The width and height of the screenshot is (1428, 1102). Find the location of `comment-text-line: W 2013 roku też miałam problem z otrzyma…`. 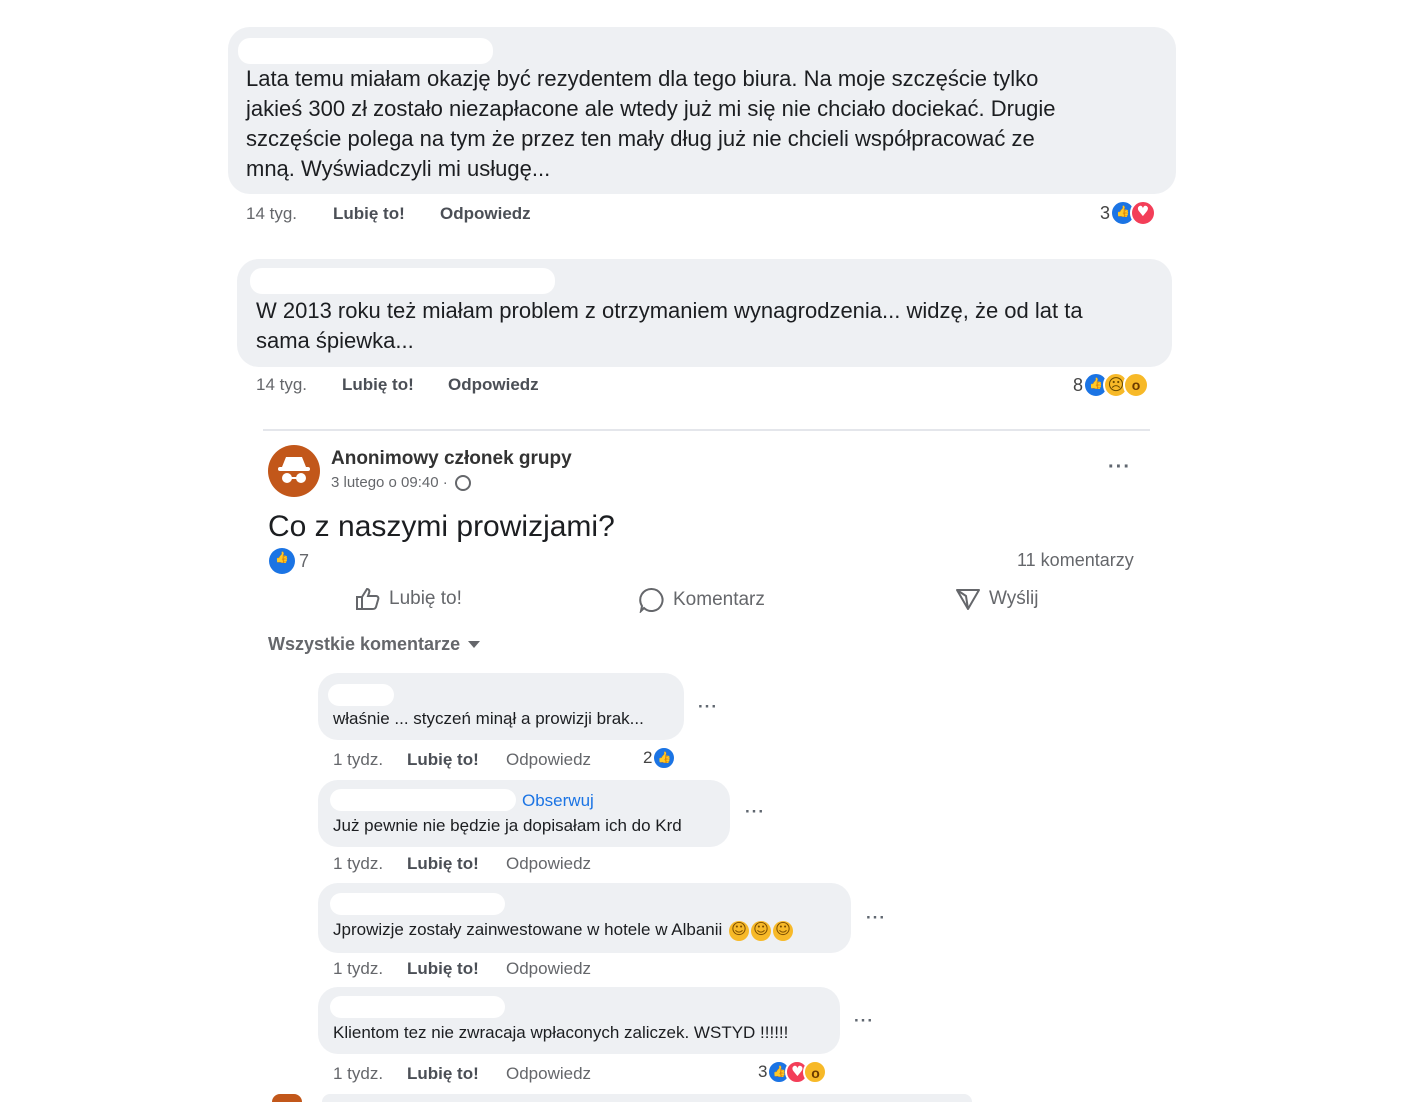

comment-text-line: W 2013 roku też miałam problem z otrzyma… is located at coordinates (669, 310).